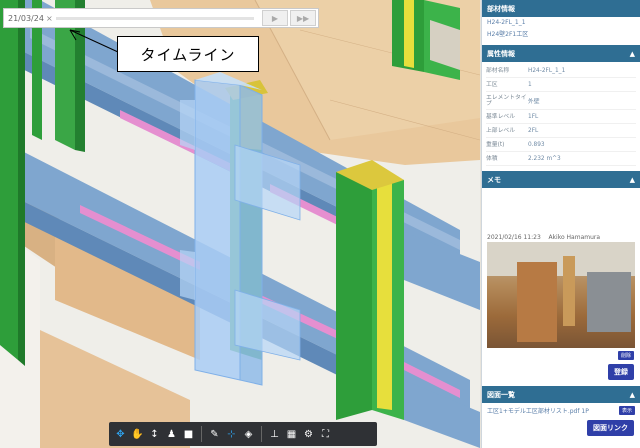  I want to click on axis-icon: ⊹, so click(231, 434).